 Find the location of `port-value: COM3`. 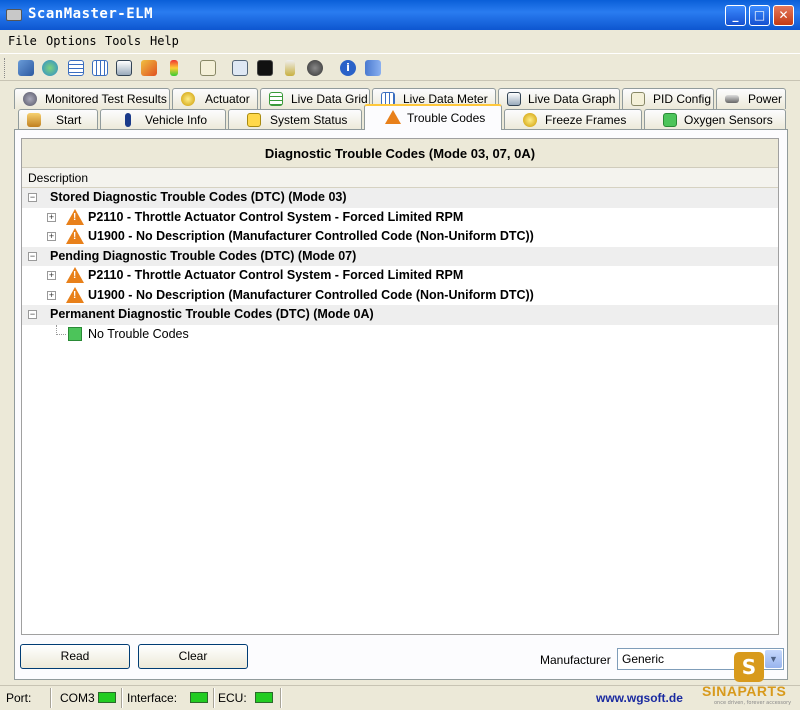

port-value: COM3 is located at coordinates (77, 698).